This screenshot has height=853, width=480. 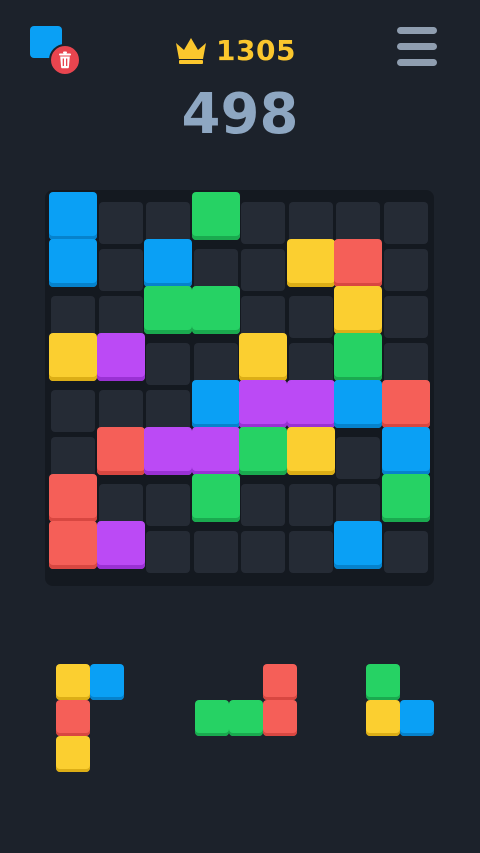 I want to click on top-bar: 1305, so click(x=240, y=45).